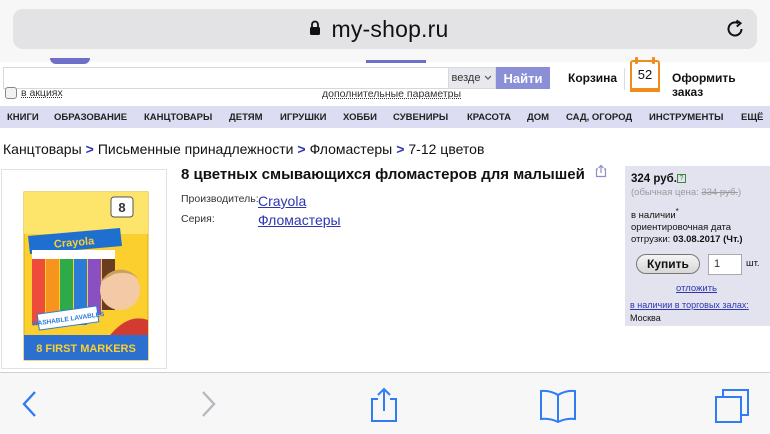 The height and width of the screenshot is (434, 770). Describe the element at coordinates (208, 406) in the screenshot. I see `forward-icon` at that location.